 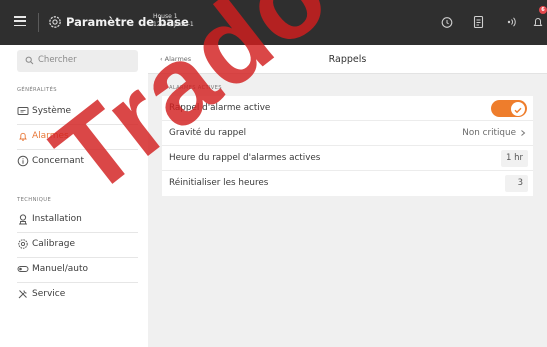 What do you see at coordinates (245, 158) in the screenshot?
I see `setting-label: Heure du rappel d'alarmes actives` at bounding box center [245, 158].